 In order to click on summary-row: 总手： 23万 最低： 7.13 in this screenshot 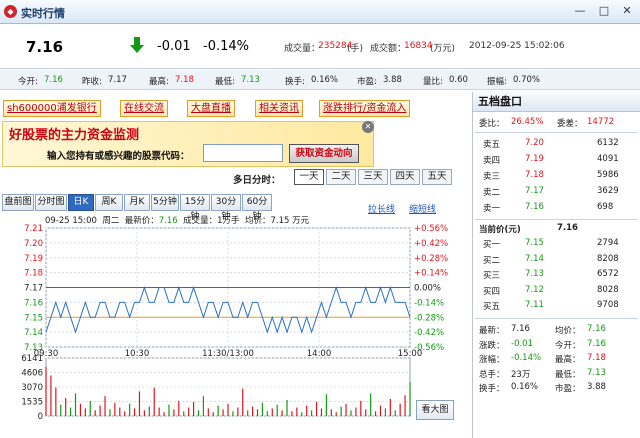, I will do `click(556, 375)`.